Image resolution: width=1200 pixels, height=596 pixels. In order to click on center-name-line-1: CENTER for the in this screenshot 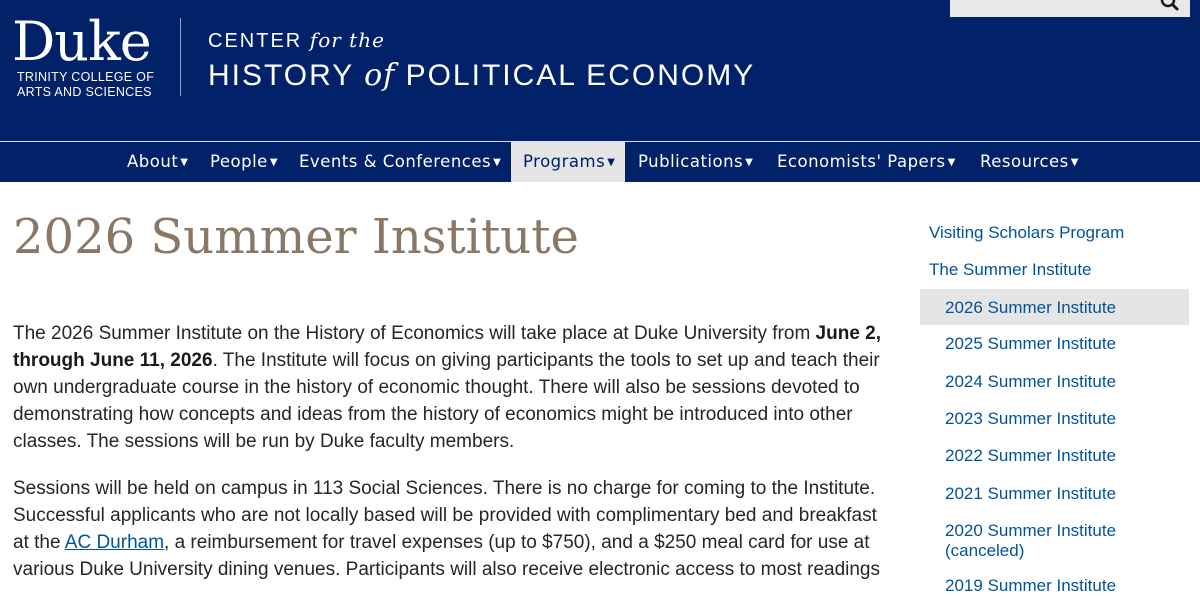, I will do `click(296, 40)`.